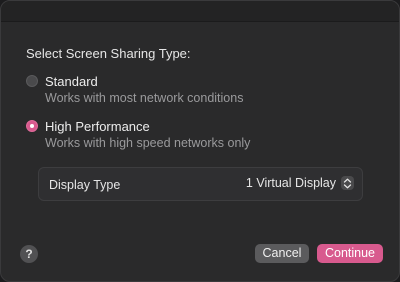 The height and width of the screenshot is (282, 400). I want to click on option-high-performance-label: High Performance, so click(97, 126).